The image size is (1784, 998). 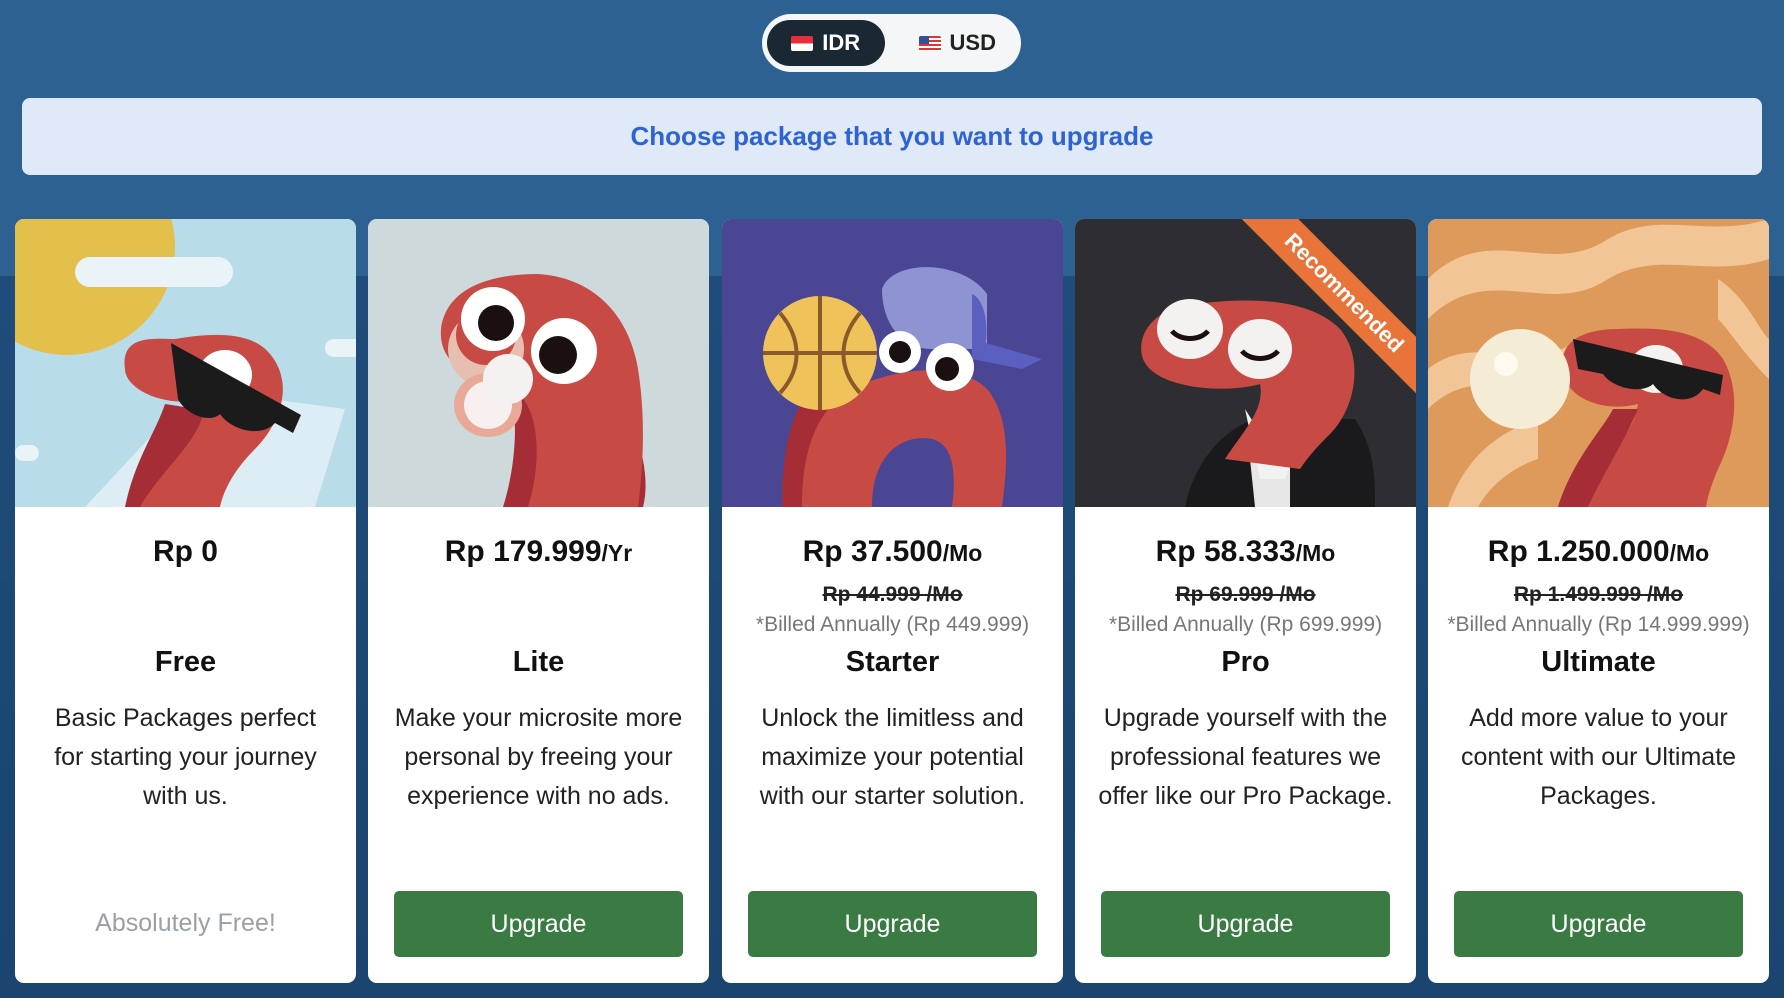 I want to click on currency-option-usd: USD, so click(x=958, y=43).